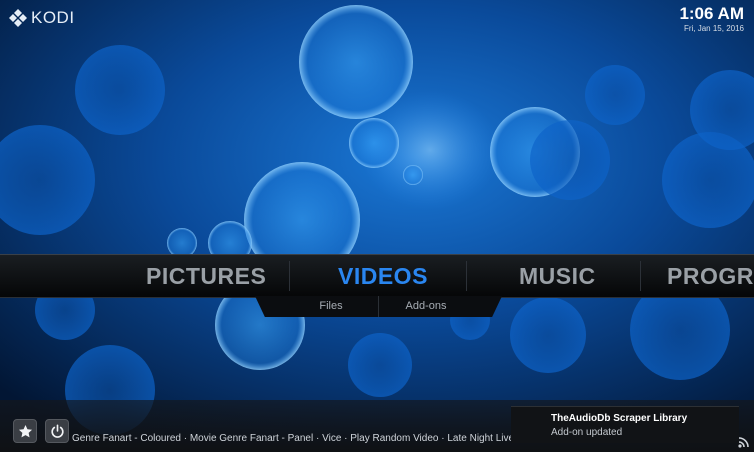  Describe the element at coordinates (206, 276) in the screenshot. I see `menu-item-pictures: PICTURES` at that location.